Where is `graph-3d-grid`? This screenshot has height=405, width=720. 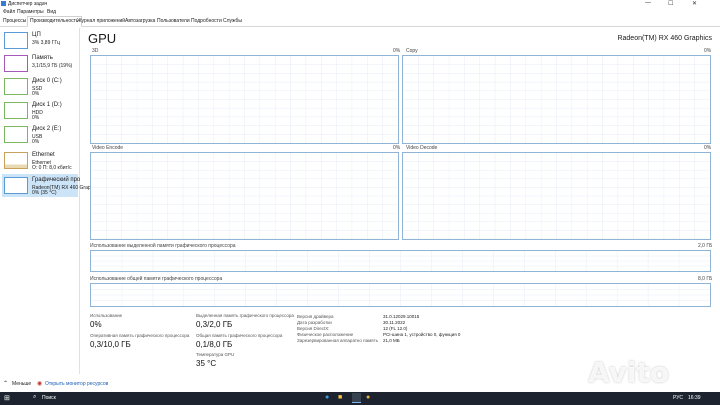
graph-3d-grid is located at coordinates (244, 99).